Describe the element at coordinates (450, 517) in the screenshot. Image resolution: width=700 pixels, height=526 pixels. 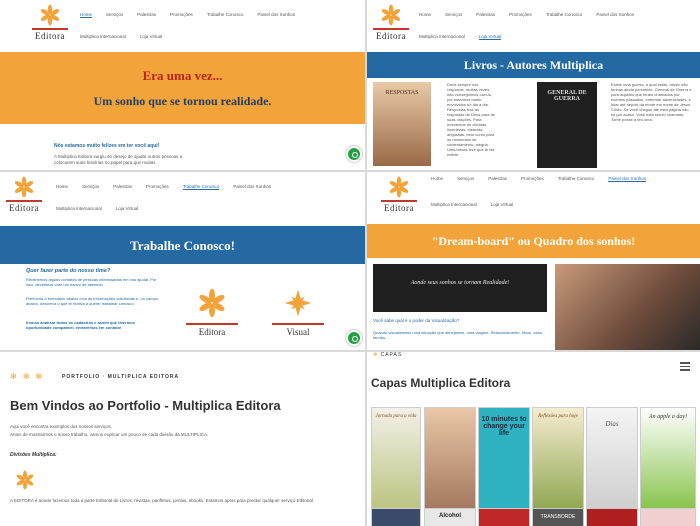
I see `cover-alcohol: Alcohol` at that location.